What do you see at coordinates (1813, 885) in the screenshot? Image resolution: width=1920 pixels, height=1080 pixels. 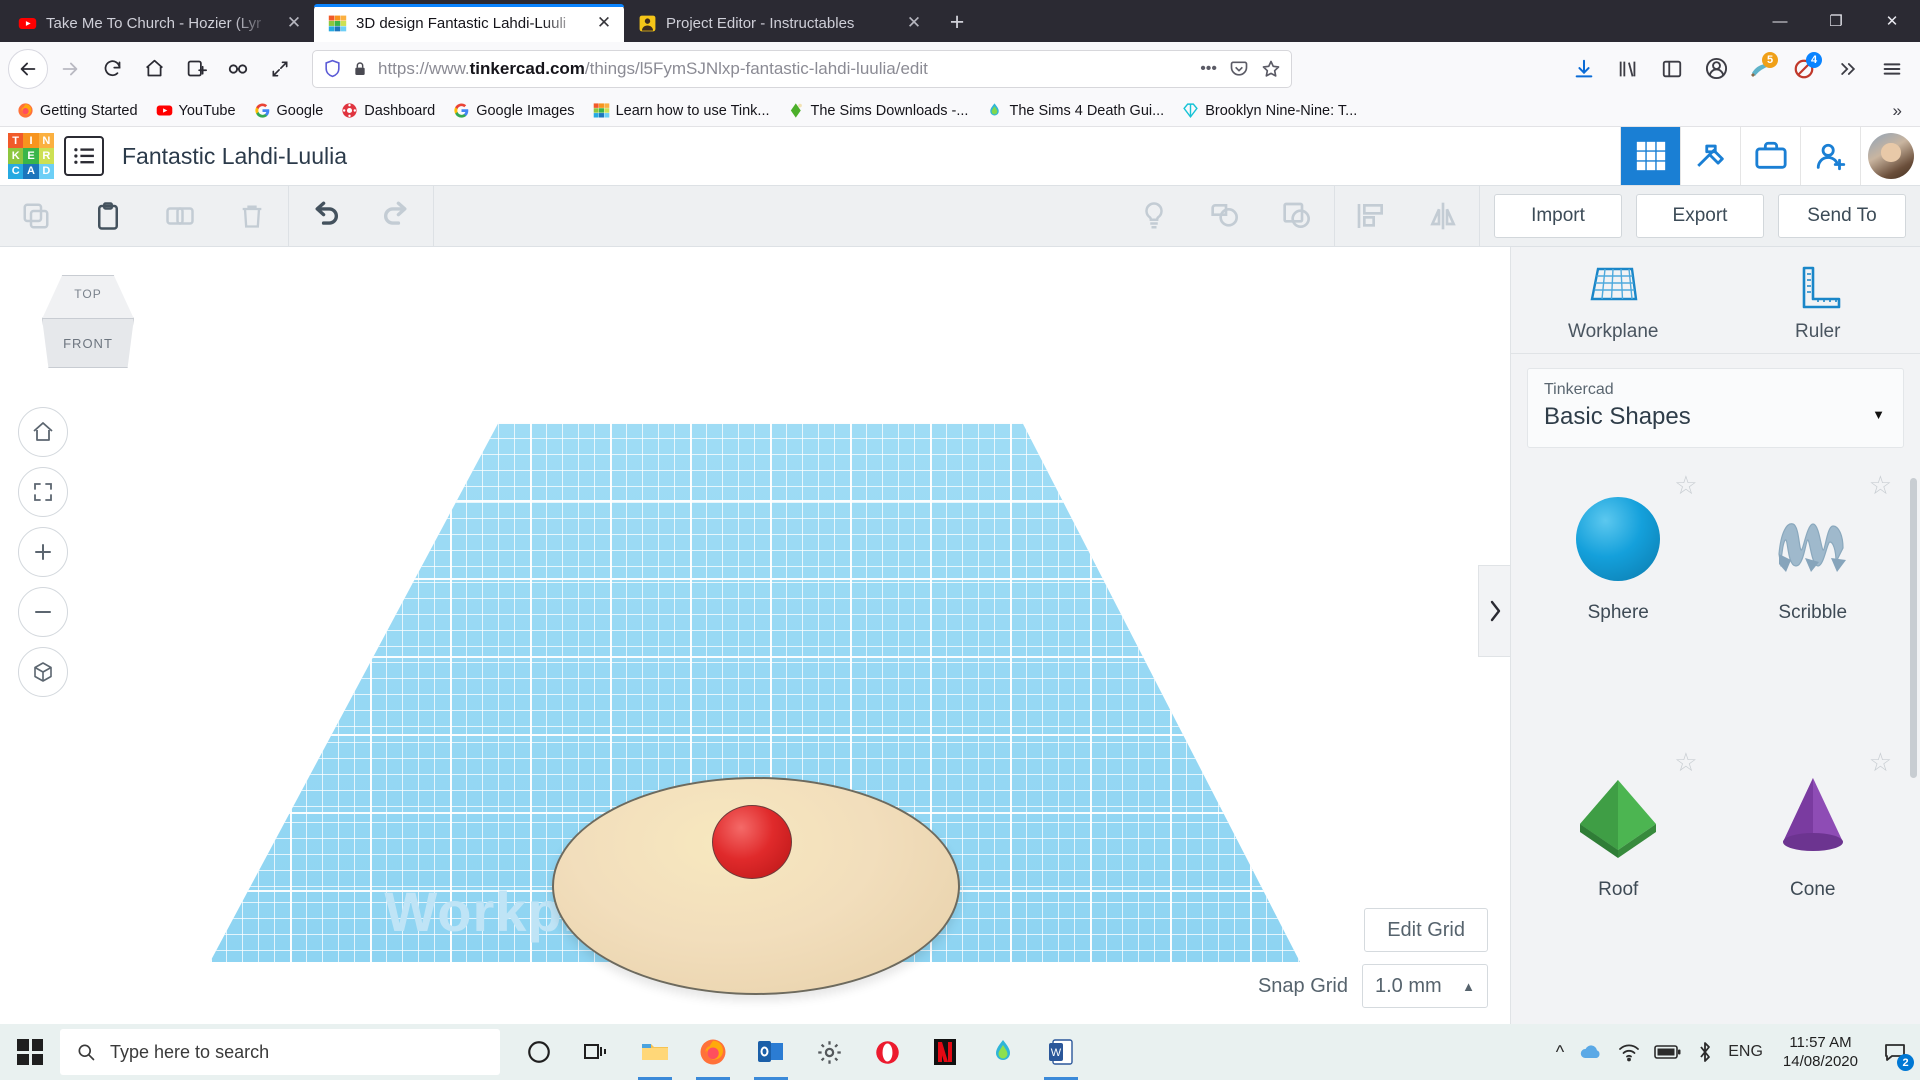 I see `shape-item-cone: ☆ Cone` at bounding box center [1813, 885].